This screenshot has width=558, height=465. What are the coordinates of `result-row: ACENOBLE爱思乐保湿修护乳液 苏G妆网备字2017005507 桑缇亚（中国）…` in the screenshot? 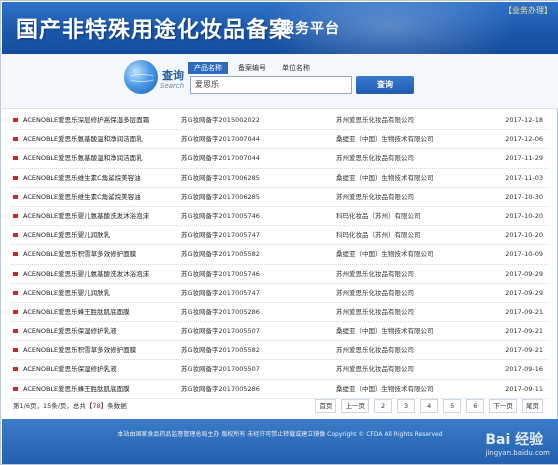 It's located at (280, 332).